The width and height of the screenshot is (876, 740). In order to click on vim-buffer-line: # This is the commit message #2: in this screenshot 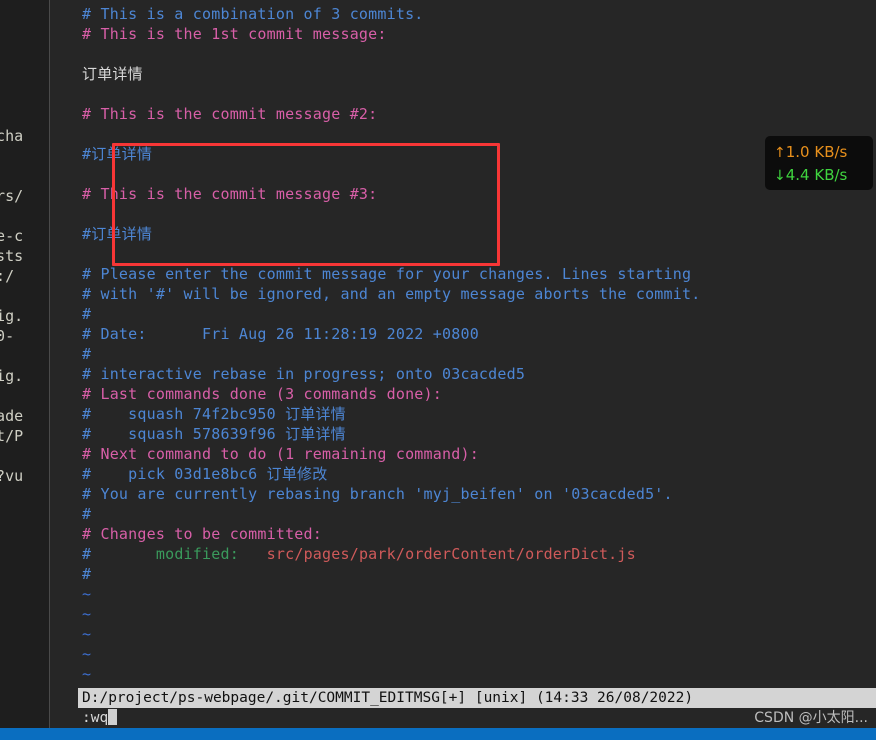, I will do `click(230, 114)`.